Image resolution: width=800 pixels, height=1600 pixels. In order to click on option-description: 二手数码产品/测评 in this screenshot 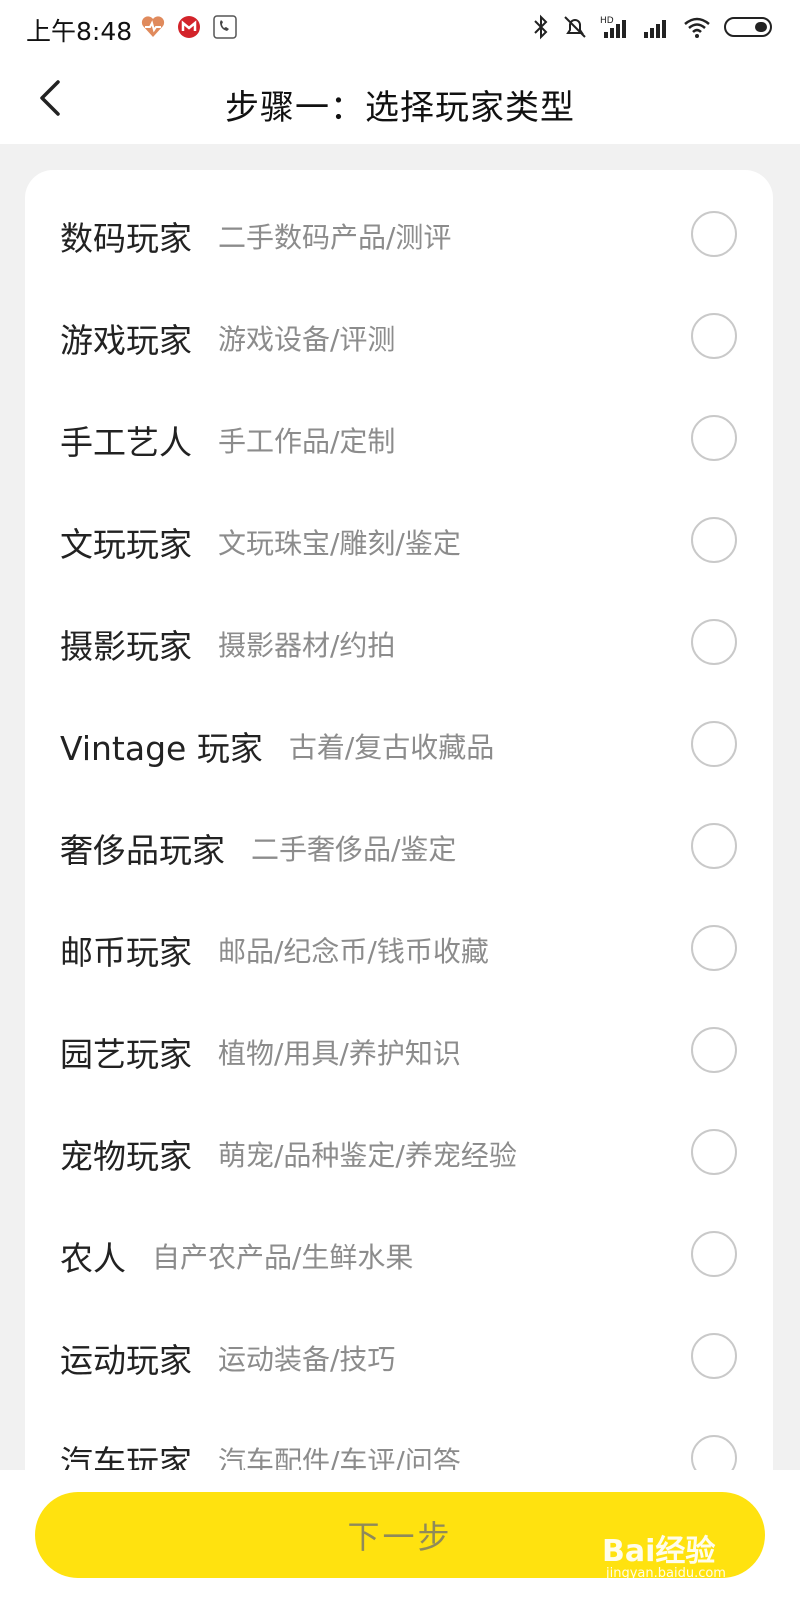, I will do `click(335, 237)`.